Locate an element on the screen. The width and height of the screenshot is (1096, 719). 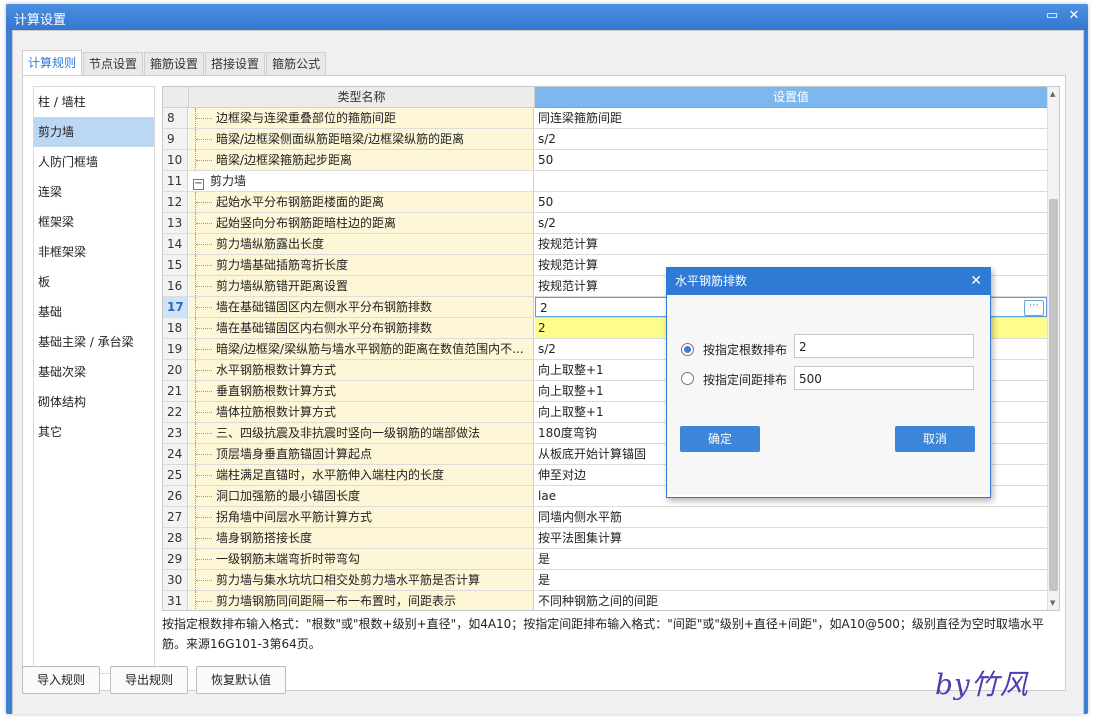
row-type-name: 起始水平分布钢筋距楼面的距离 is located at coordinates (361, 202).